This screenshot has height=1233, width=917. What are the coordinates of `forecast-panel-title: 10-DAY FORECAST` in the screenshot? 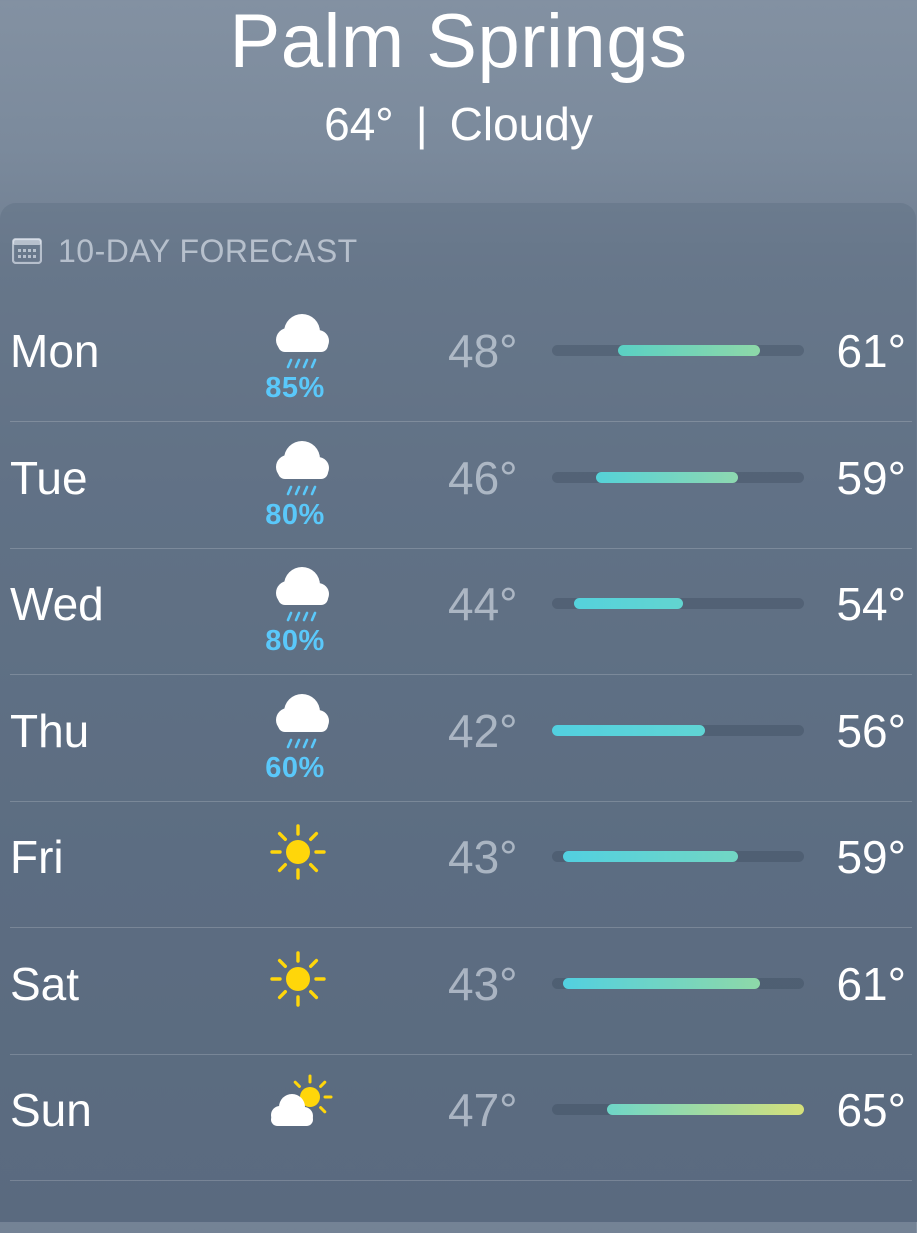 It's located at (208, 250).